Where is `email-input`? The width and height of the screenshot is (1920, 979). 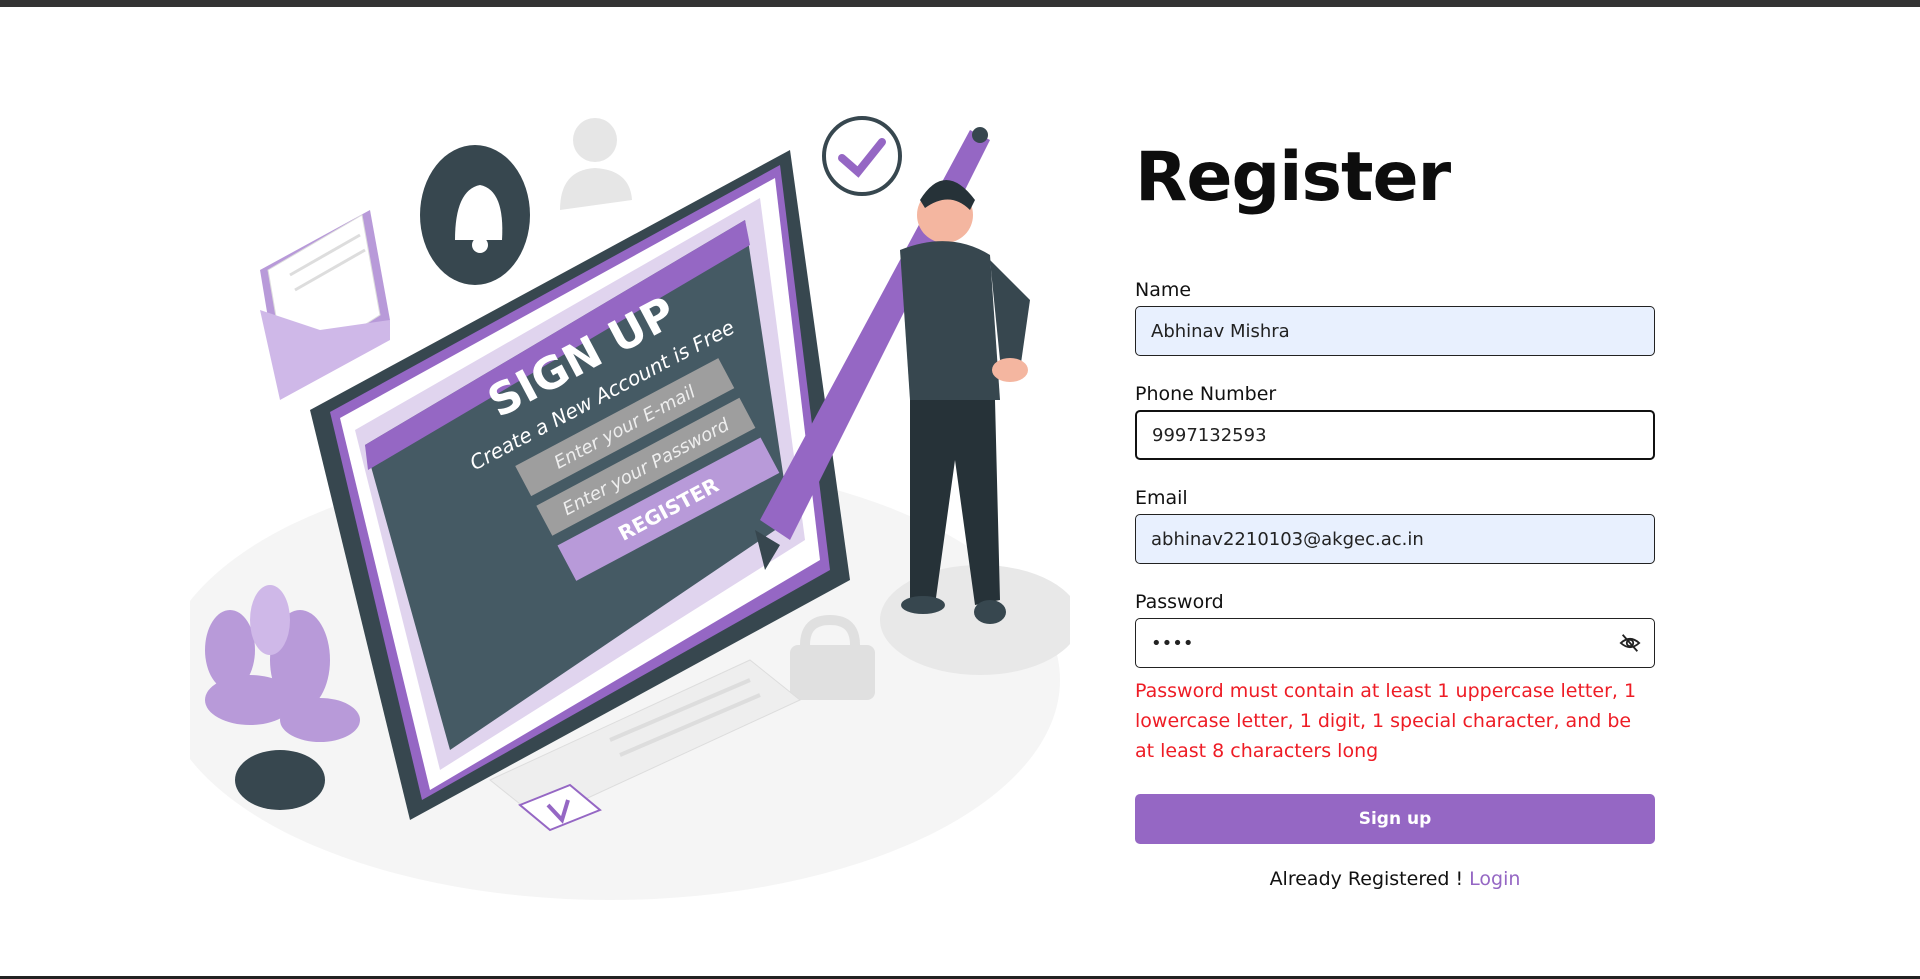 email-input is located at coordinates (1395, 539).